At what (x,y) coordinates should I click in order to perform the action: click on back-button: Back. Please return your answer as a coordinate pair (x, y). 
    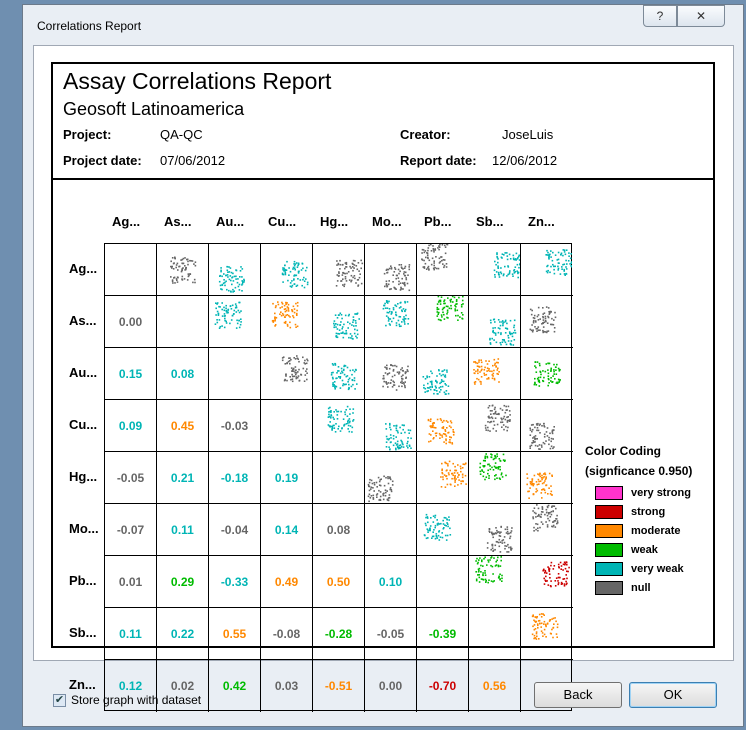
    Looking at the image, I should click on (578, 695).